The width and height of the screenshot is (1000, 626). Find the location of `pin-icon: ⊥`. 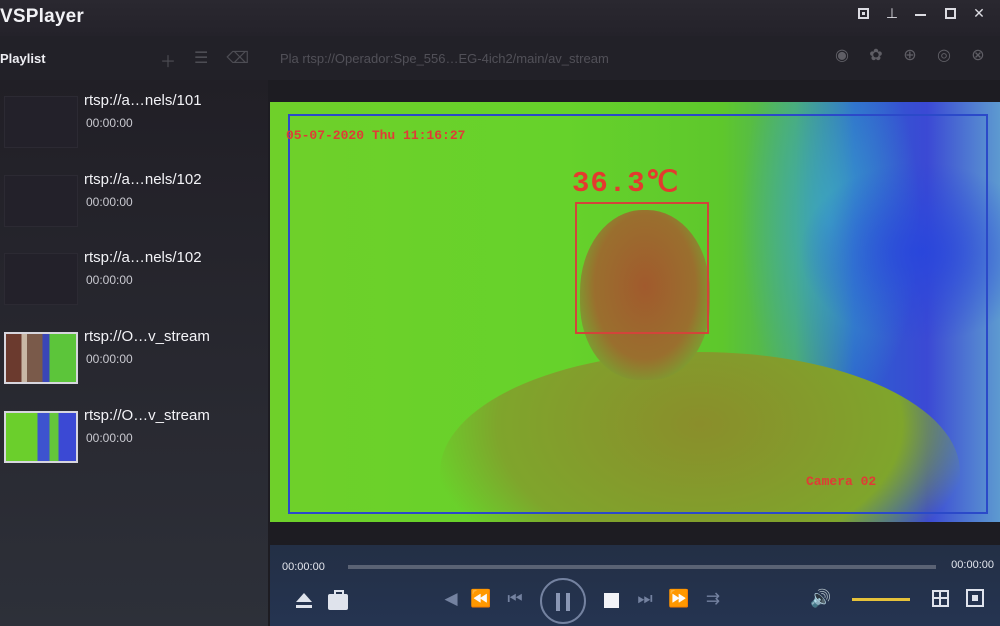

pin-icon: ⊥ is located at coordinates (892, 13).